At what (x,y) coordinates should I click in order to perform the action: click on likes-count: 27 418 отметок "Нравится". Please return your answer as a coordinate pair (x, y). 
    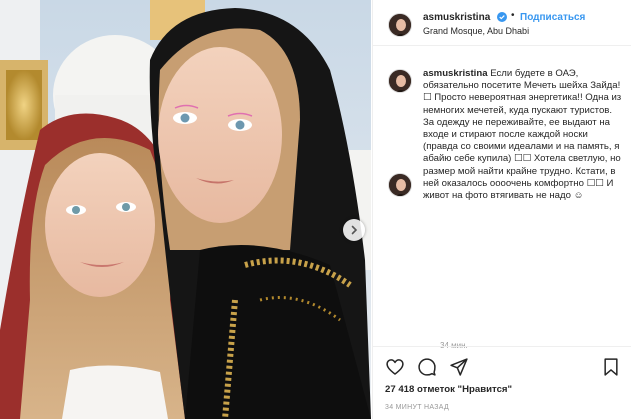
    Looking at the image, I should click on (448, 389).